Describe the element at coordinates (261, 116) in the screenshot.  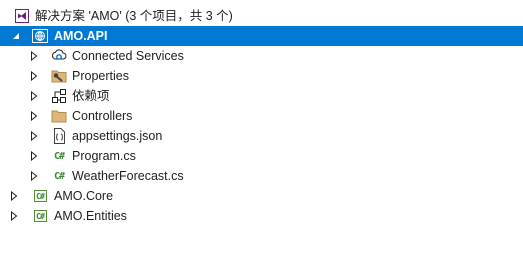
I see `tree-item-controllers: Controllers` at that location.